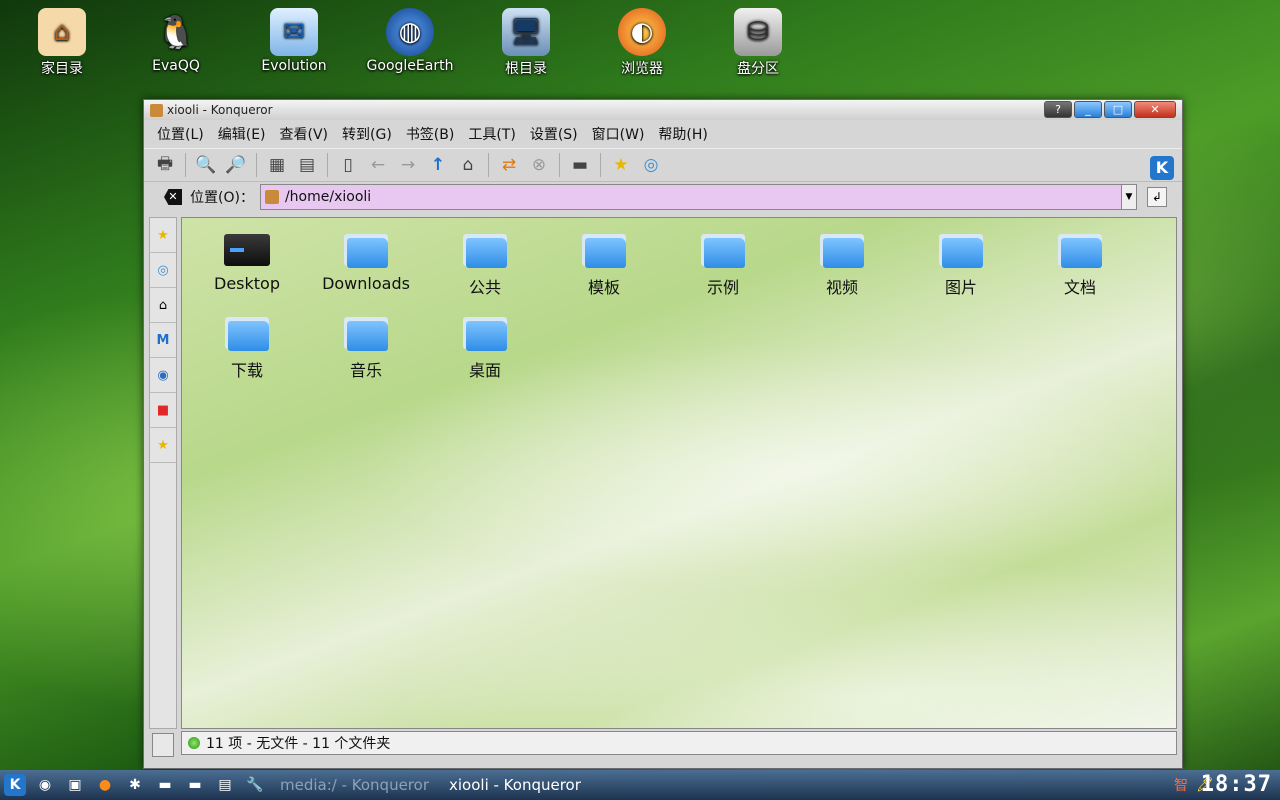 The width and height of the screenshot is (1280, 800). What do you see at coordinates (195, 785) in the screenshot?
I see `terminal2-launcher-icon: ▬` at bounding box center [195, 785].